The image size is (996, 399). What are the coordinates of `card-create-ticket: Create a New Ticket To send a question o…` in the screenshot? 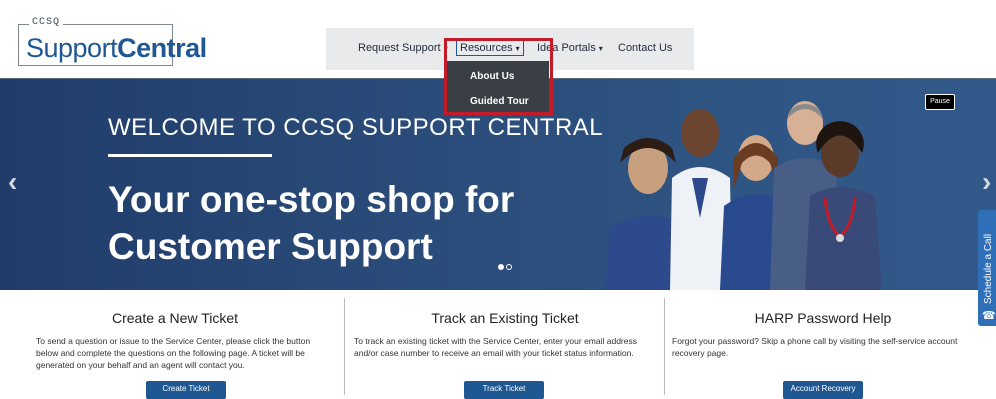 It's located at (175, 350).